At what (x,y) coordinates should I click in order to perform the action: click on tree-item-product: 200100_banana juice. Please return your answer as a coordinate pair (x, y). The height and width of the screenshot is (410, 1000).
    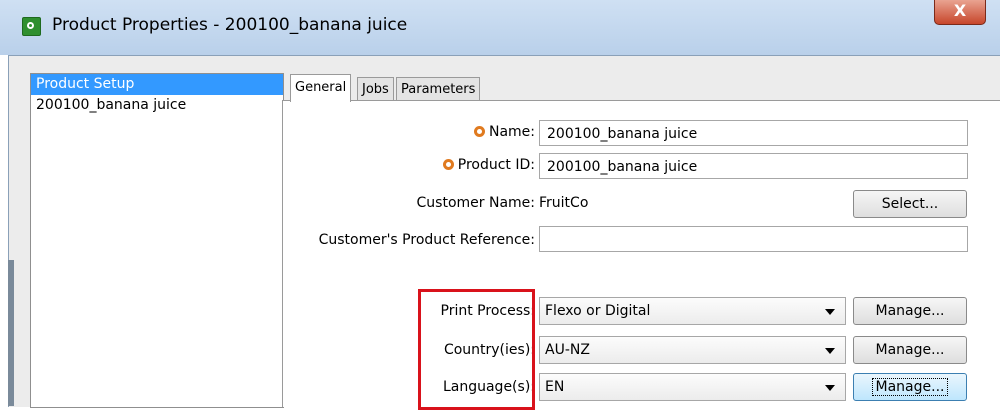
    Looking at the image, I should click on (157, 105).